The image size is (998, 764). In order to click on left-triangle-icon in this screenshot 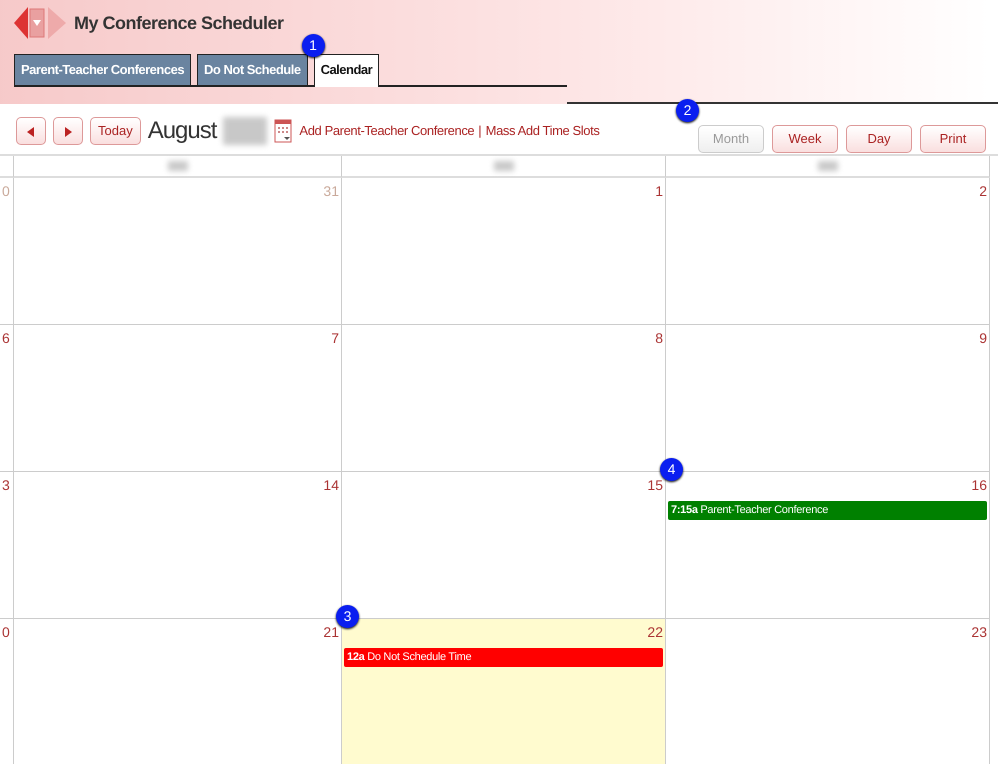, I will do `click(31, 132)`.